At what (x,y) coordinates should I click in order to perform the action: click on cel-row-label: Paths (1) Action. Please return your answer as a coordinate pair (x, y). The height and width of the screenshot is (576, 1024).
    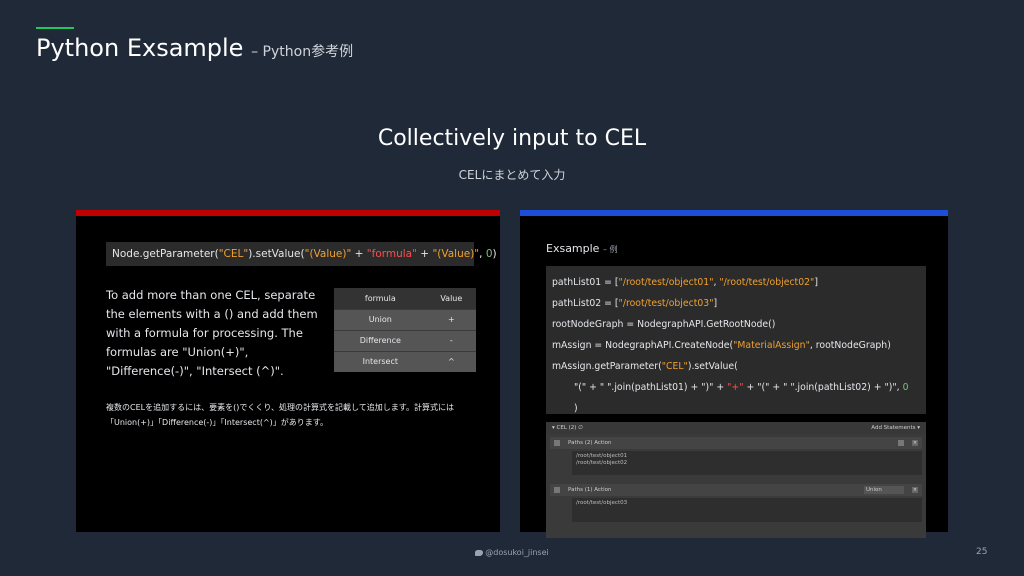
    Looking at the image, I should click on (590, 490).